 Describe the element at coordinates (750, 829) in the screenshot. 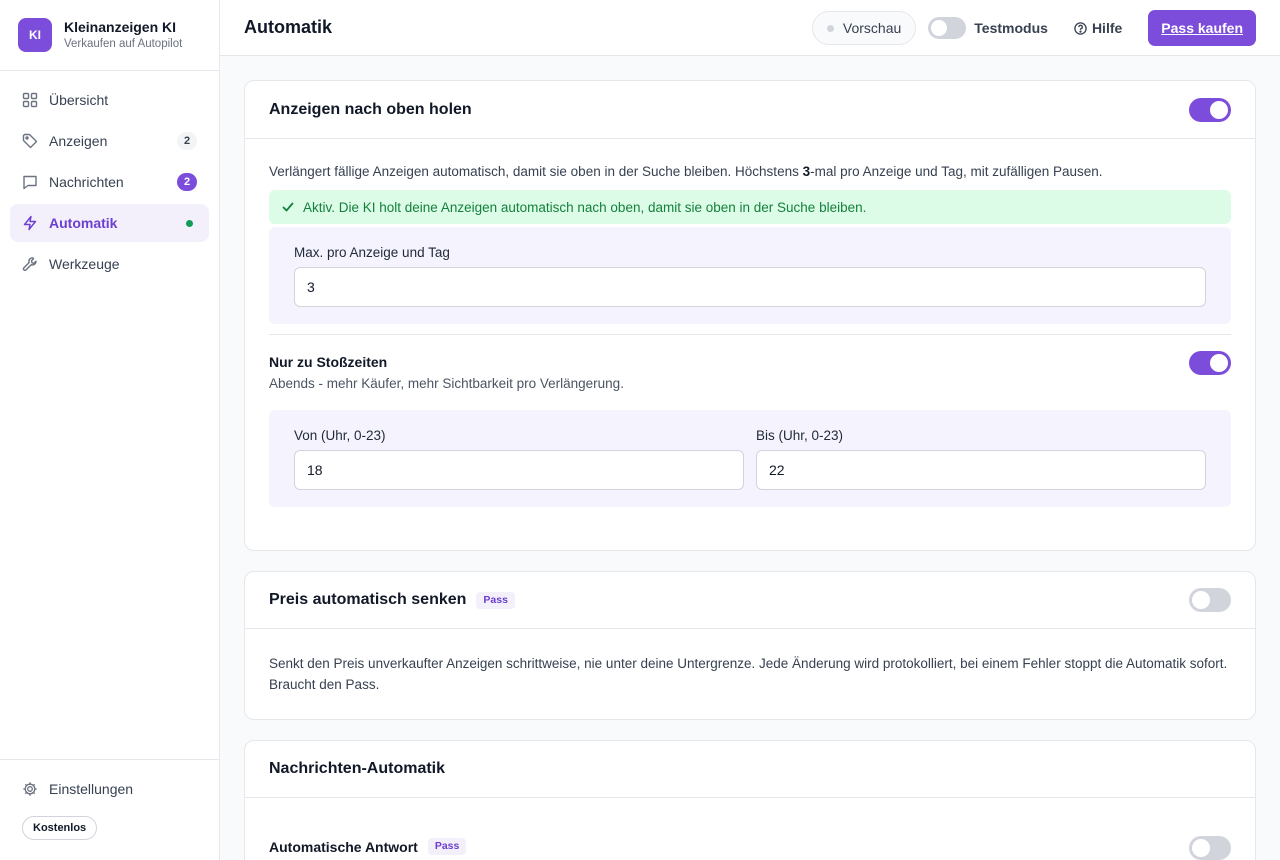

I see `auto-reply-section: Automatische Antwort Pass` at that location.